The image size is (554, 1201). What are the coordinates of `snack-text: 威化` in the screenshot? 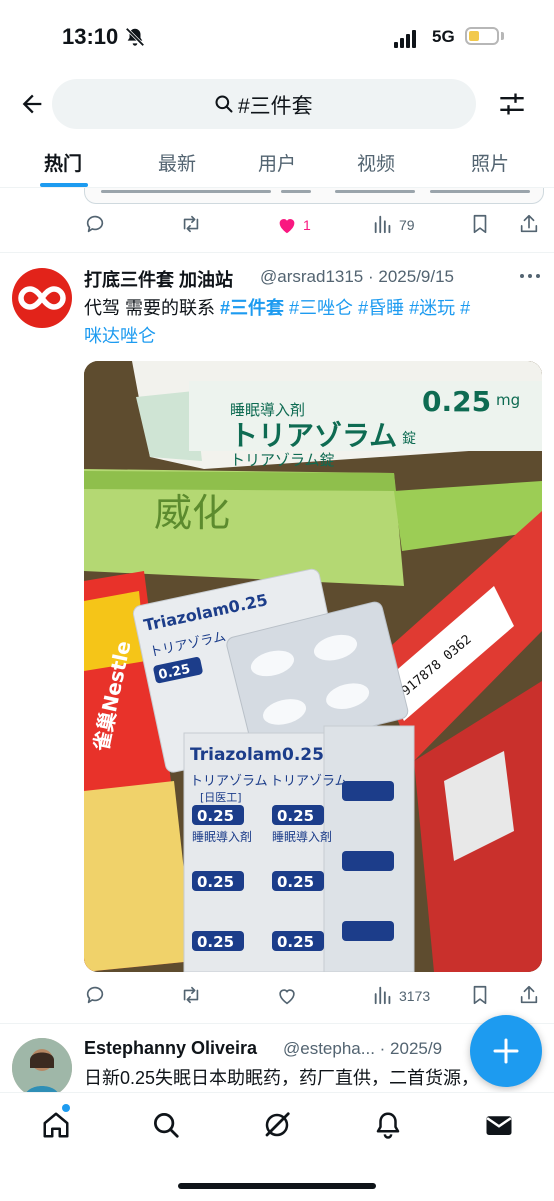 It's located at (192, 513).